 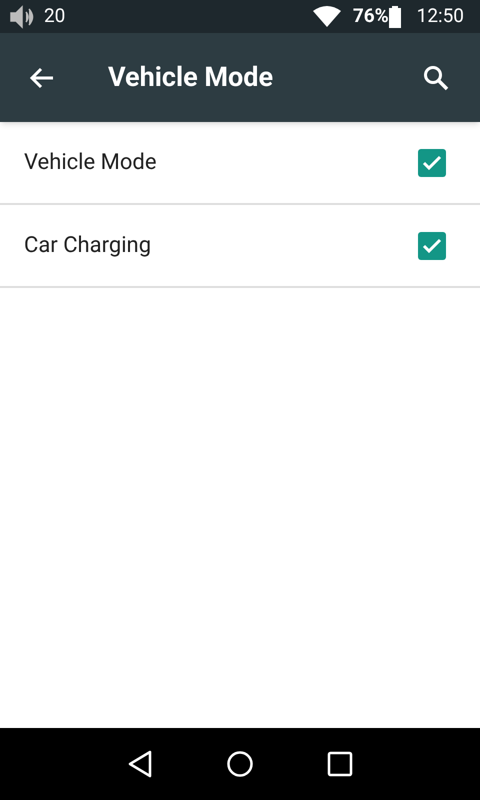 I want to click on triangle-icon, so click(x=139, y=764).